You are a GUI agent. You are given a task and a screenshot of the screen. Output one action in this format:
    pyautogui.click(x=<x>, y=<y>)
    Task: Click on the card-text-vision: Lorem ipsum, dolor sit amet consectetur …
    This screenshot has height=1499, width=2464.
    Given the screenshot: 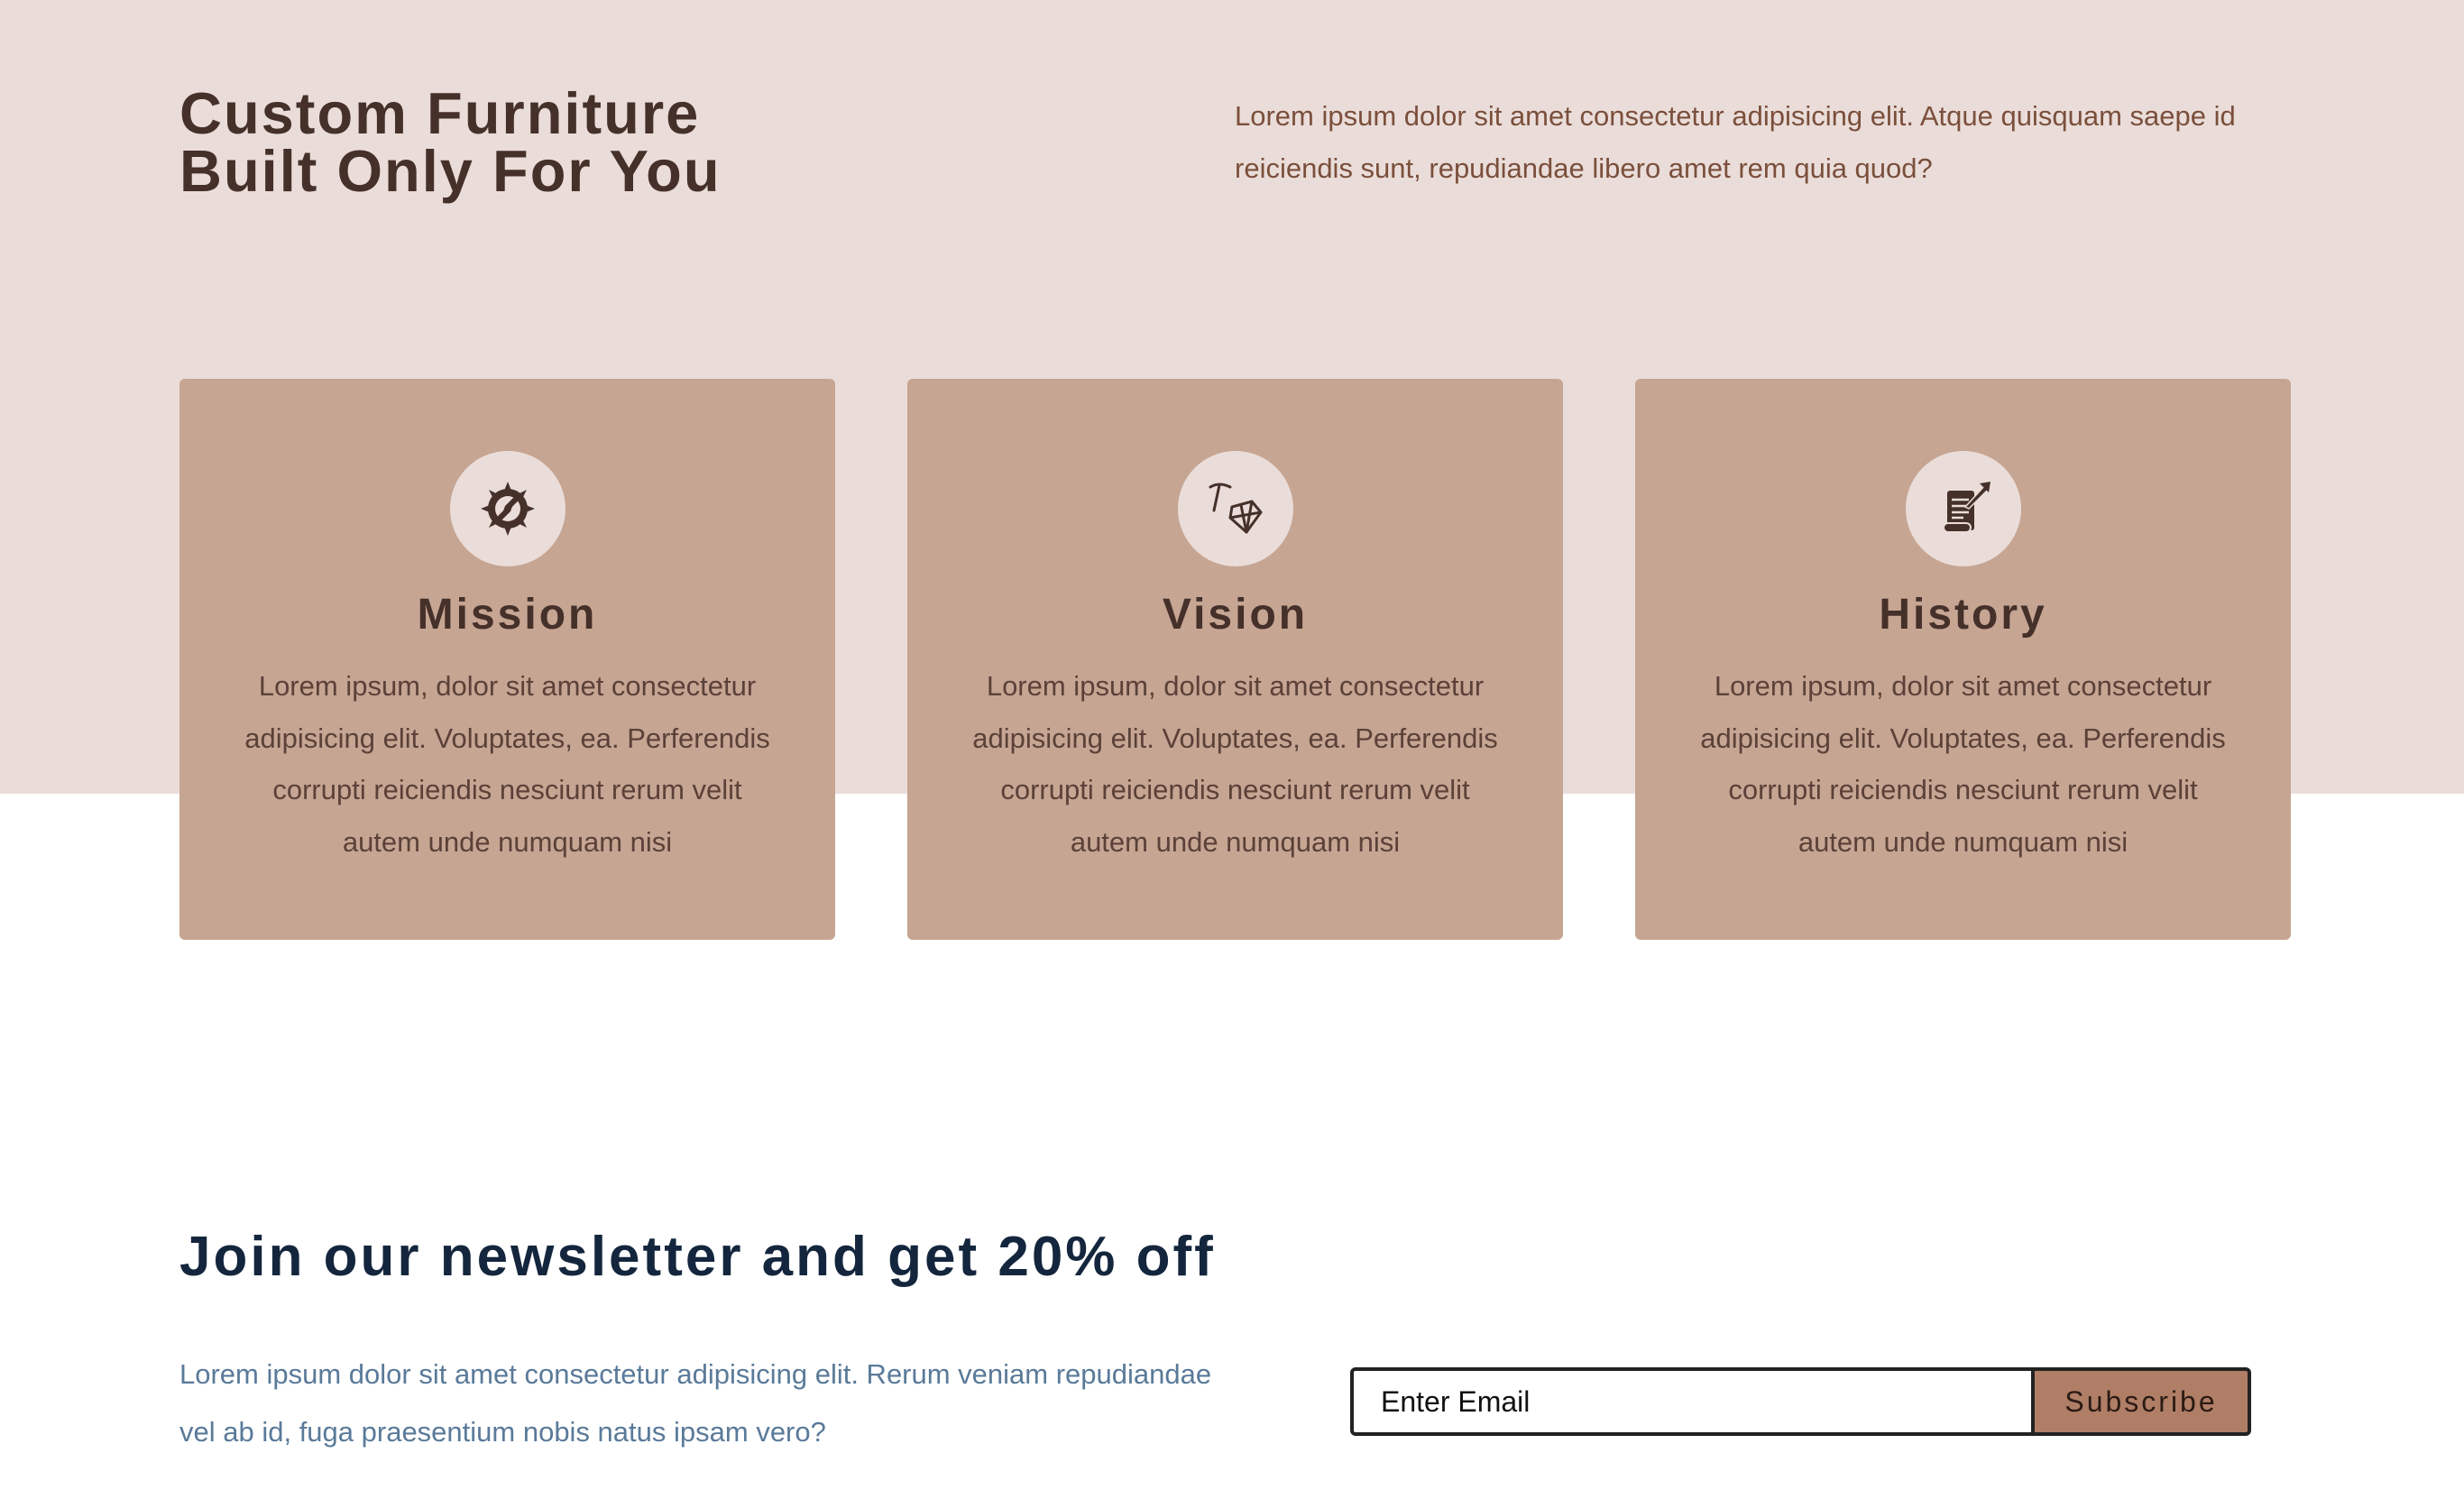 What is the action you would take?
    pyautogui.click(x=1235, y=764)
    